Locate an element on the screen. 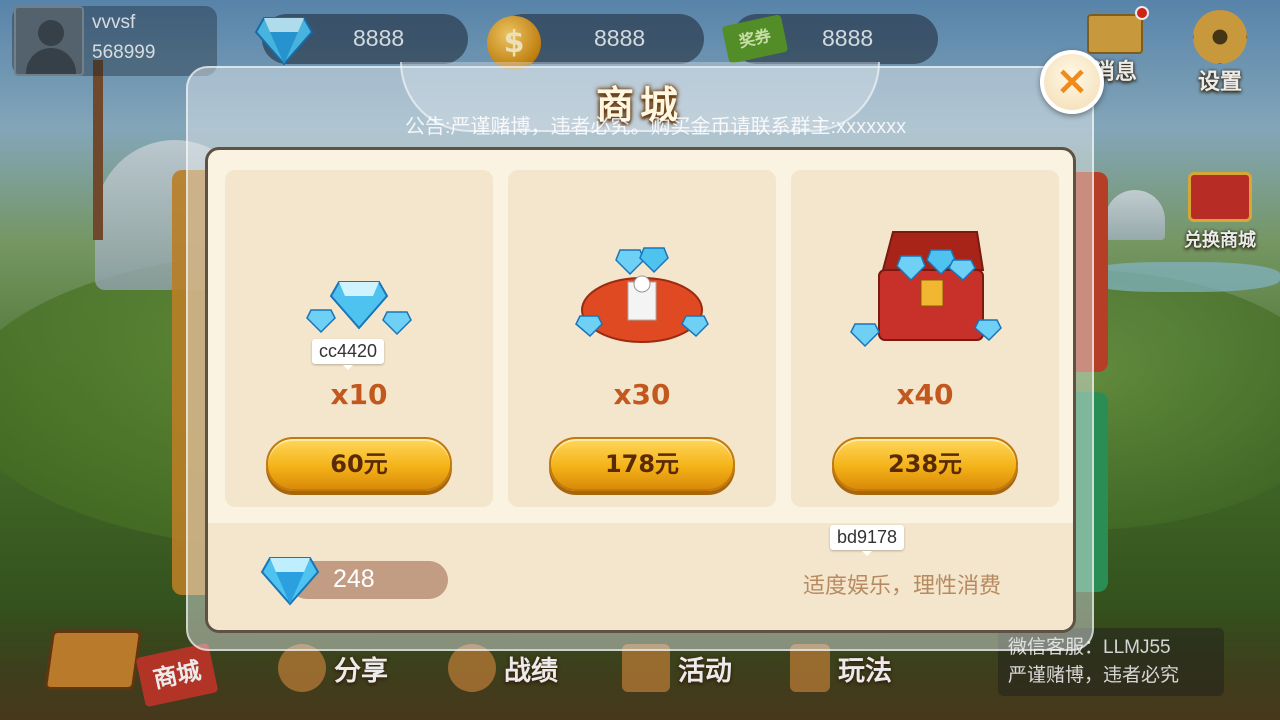  close-icon: × is located at coordinates (1072, 81).